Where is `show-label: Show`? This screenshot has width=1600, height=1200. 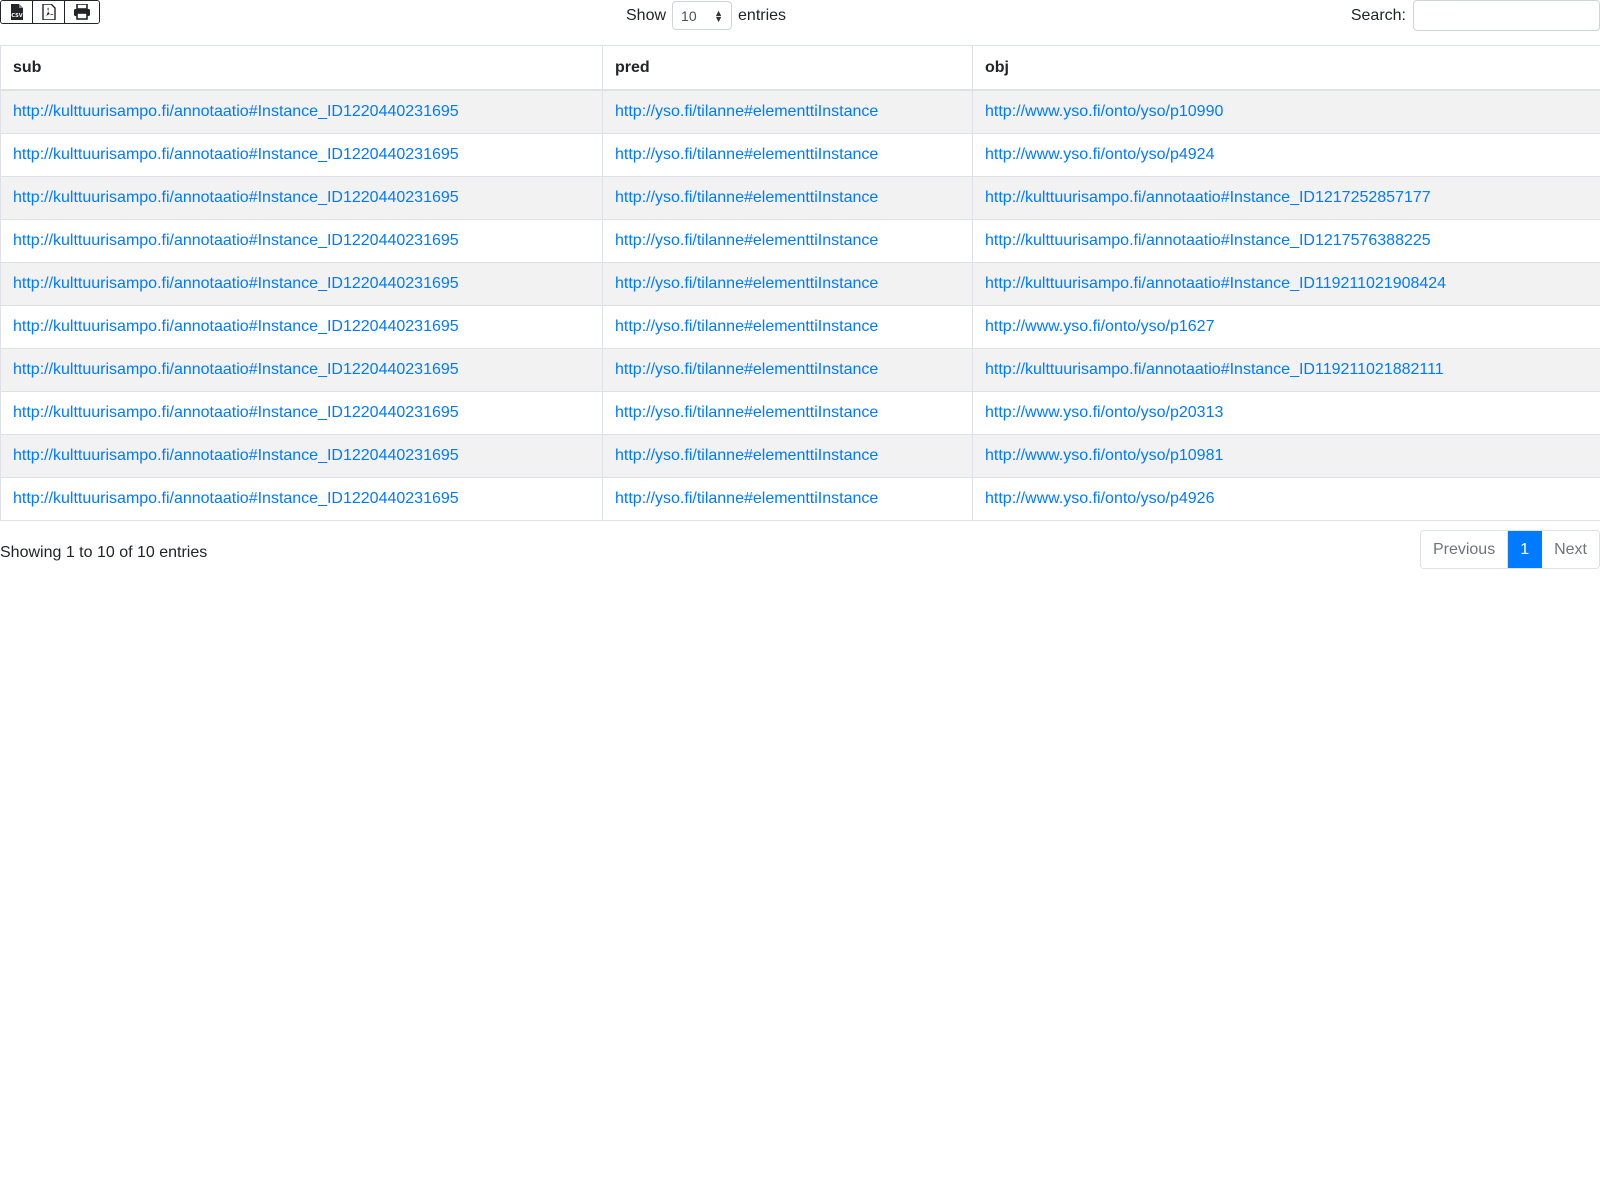 show-label: Show is located at coordinates (646, 15).